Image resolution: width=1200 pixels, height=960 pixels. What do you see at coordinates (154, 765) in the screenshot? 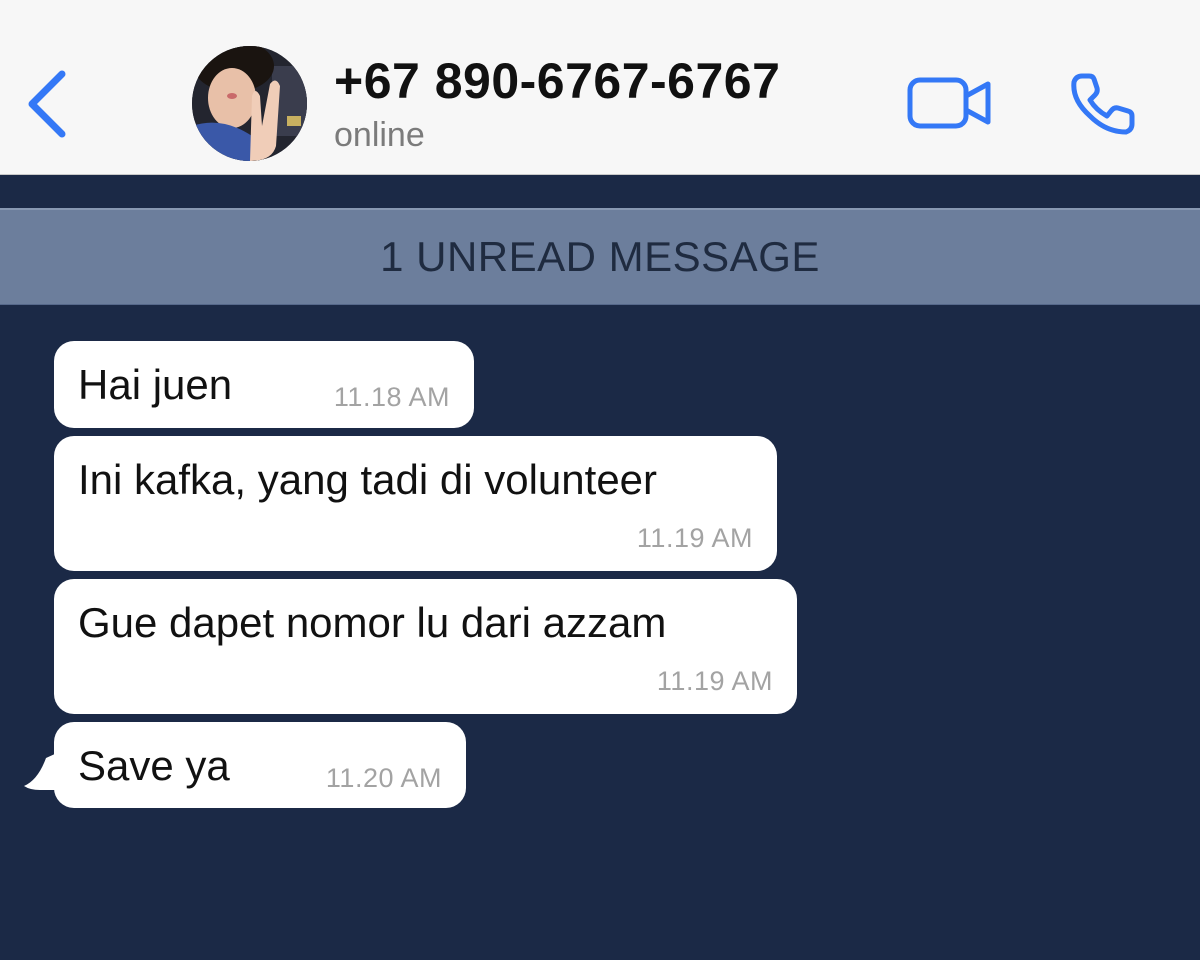
I see `message-text: Save ya` at bounding box center [154, 765].